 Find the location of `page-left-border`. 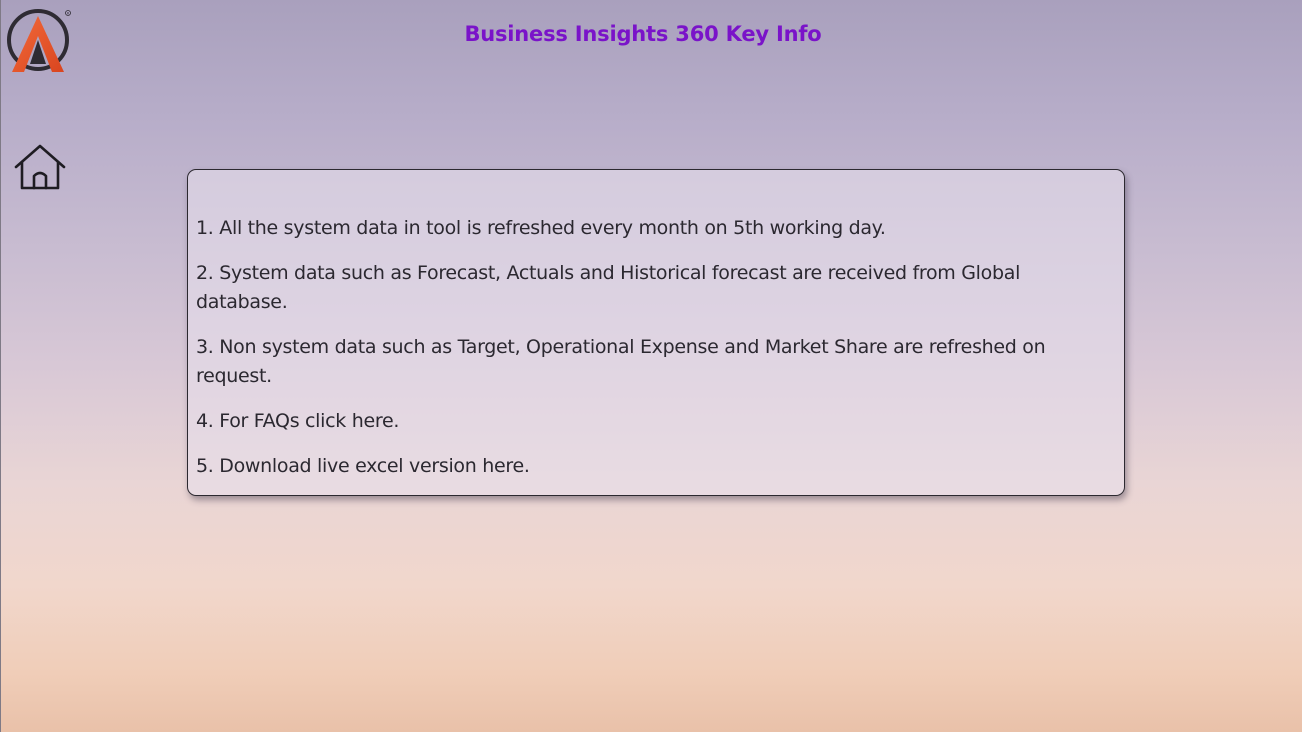

page-left-border is located at coordinates (0, 366).